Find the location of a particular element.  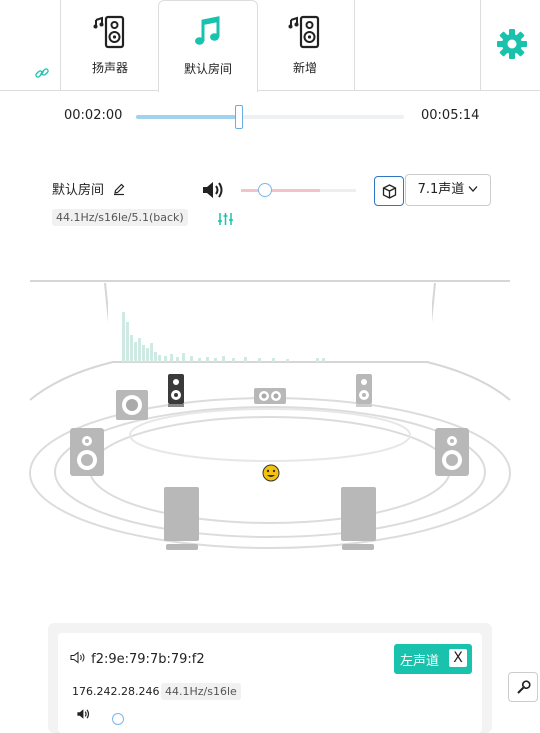

speaker-side-left-icon is located at coordinates (87, 452).